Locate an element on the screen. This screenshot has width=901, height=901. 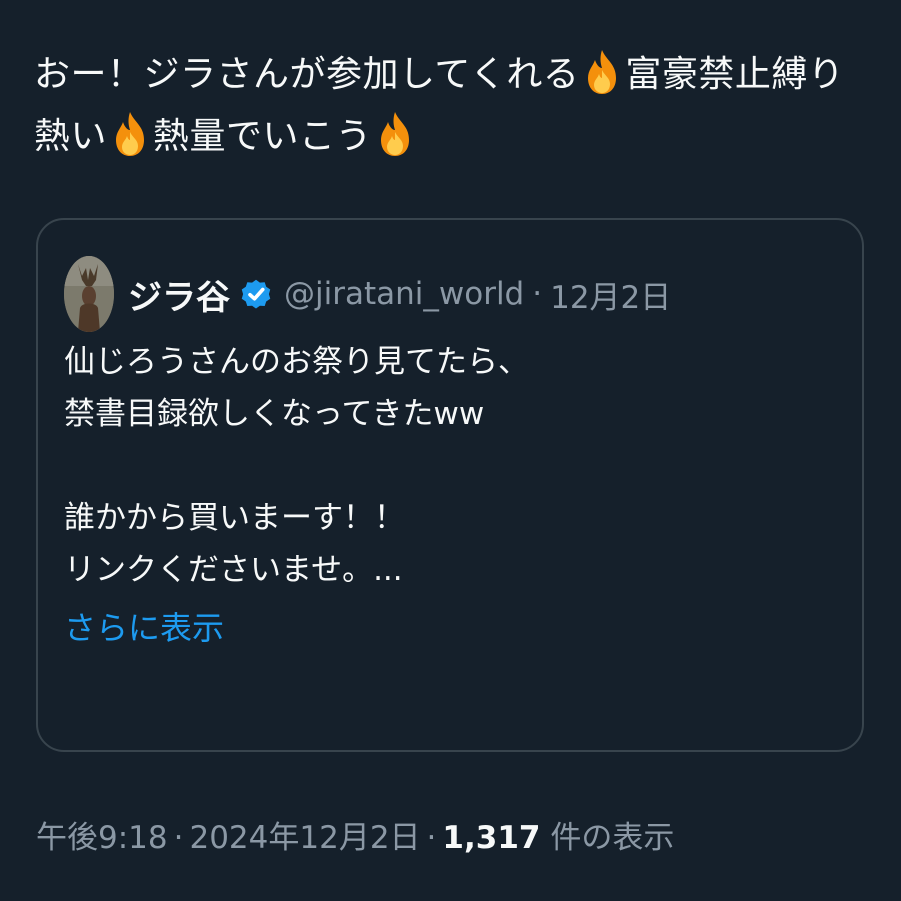
quoted-tweet-header: ジラ谷 @jiratani_world · 12月2日 is located at coordinates (367, 294).